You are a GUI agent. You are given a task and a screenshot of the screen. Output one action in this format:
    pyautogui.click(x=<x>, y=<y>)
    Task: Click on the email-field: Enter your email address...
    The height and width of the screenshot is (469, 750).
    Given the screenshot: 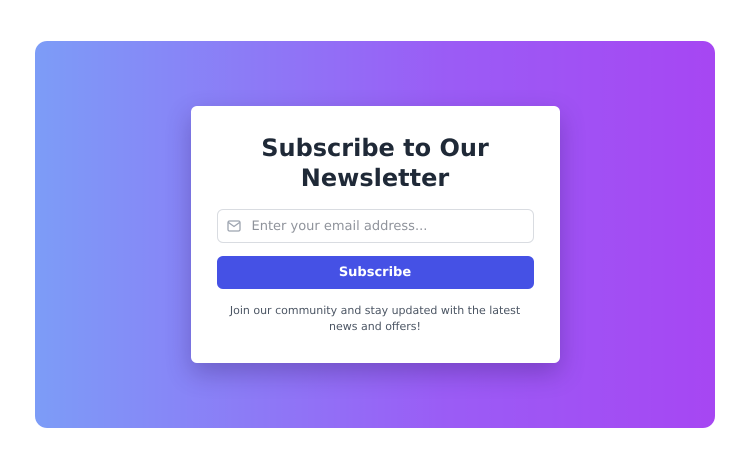 What is the action you would take?
    pyautogui.click(x=375, y=226)
    